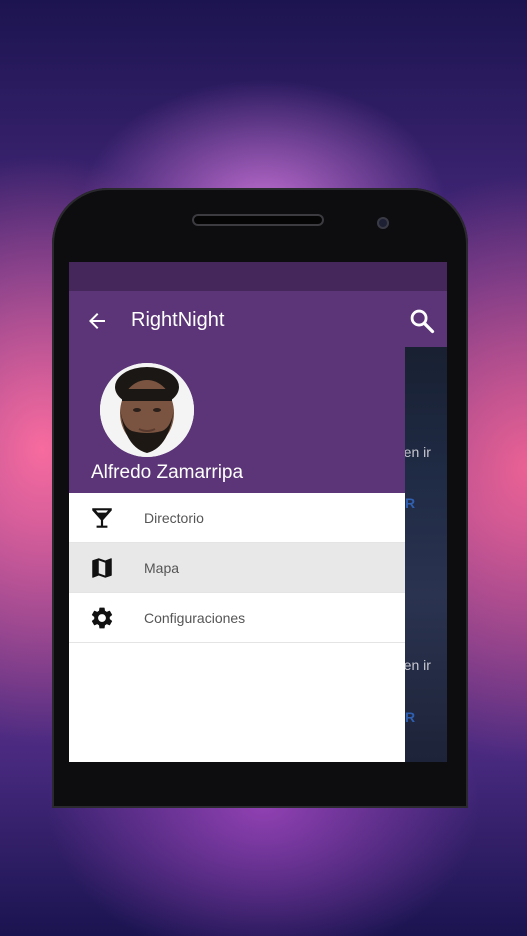 The image size is (527, 936). Describe the element at coordinates (97, 321) in the screenshot. I see `arrow-back-icon` at that location.